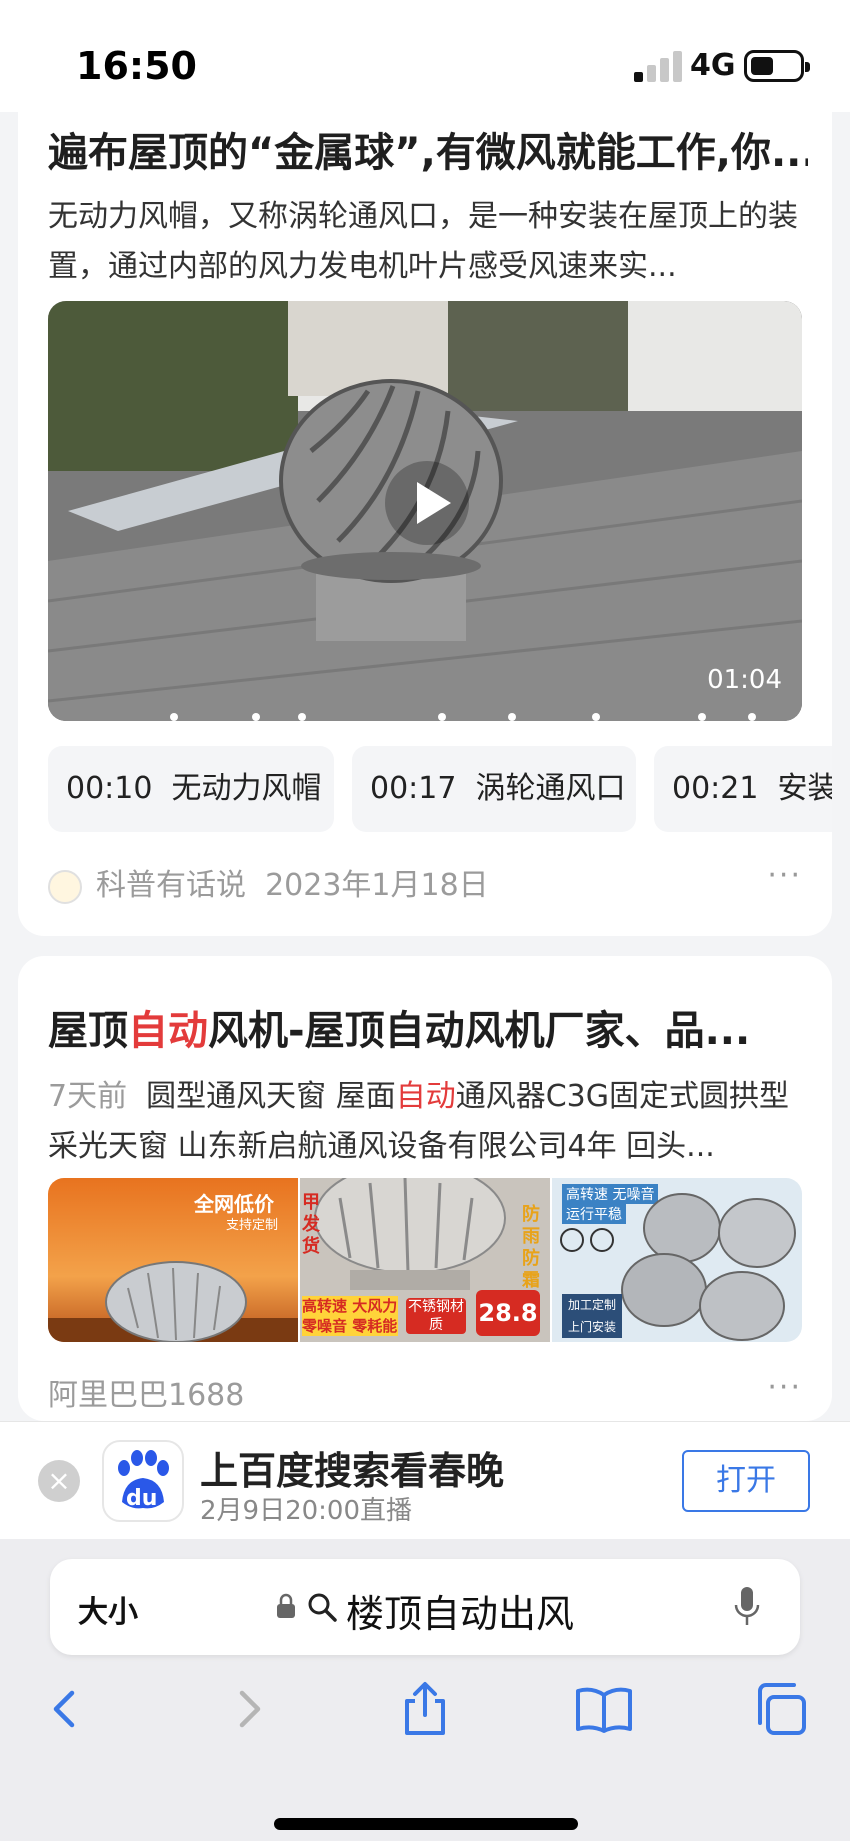  Describe the element at coordinates (108, 1609) in the screenshot. I see `text-size-button: 大小` at that location.